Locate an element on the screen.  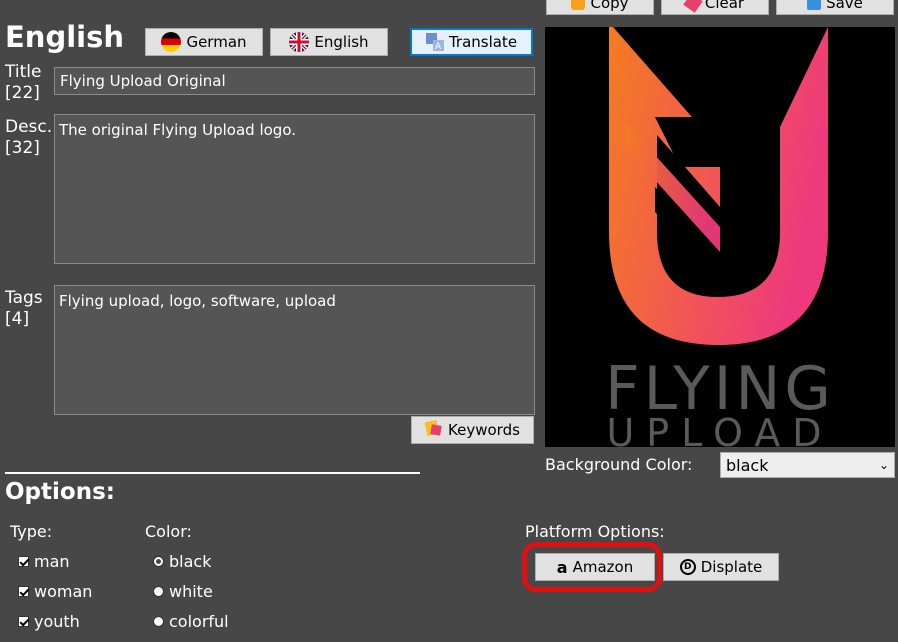
platform-options-label: Platform Options: is located at coordinates (595, 531).